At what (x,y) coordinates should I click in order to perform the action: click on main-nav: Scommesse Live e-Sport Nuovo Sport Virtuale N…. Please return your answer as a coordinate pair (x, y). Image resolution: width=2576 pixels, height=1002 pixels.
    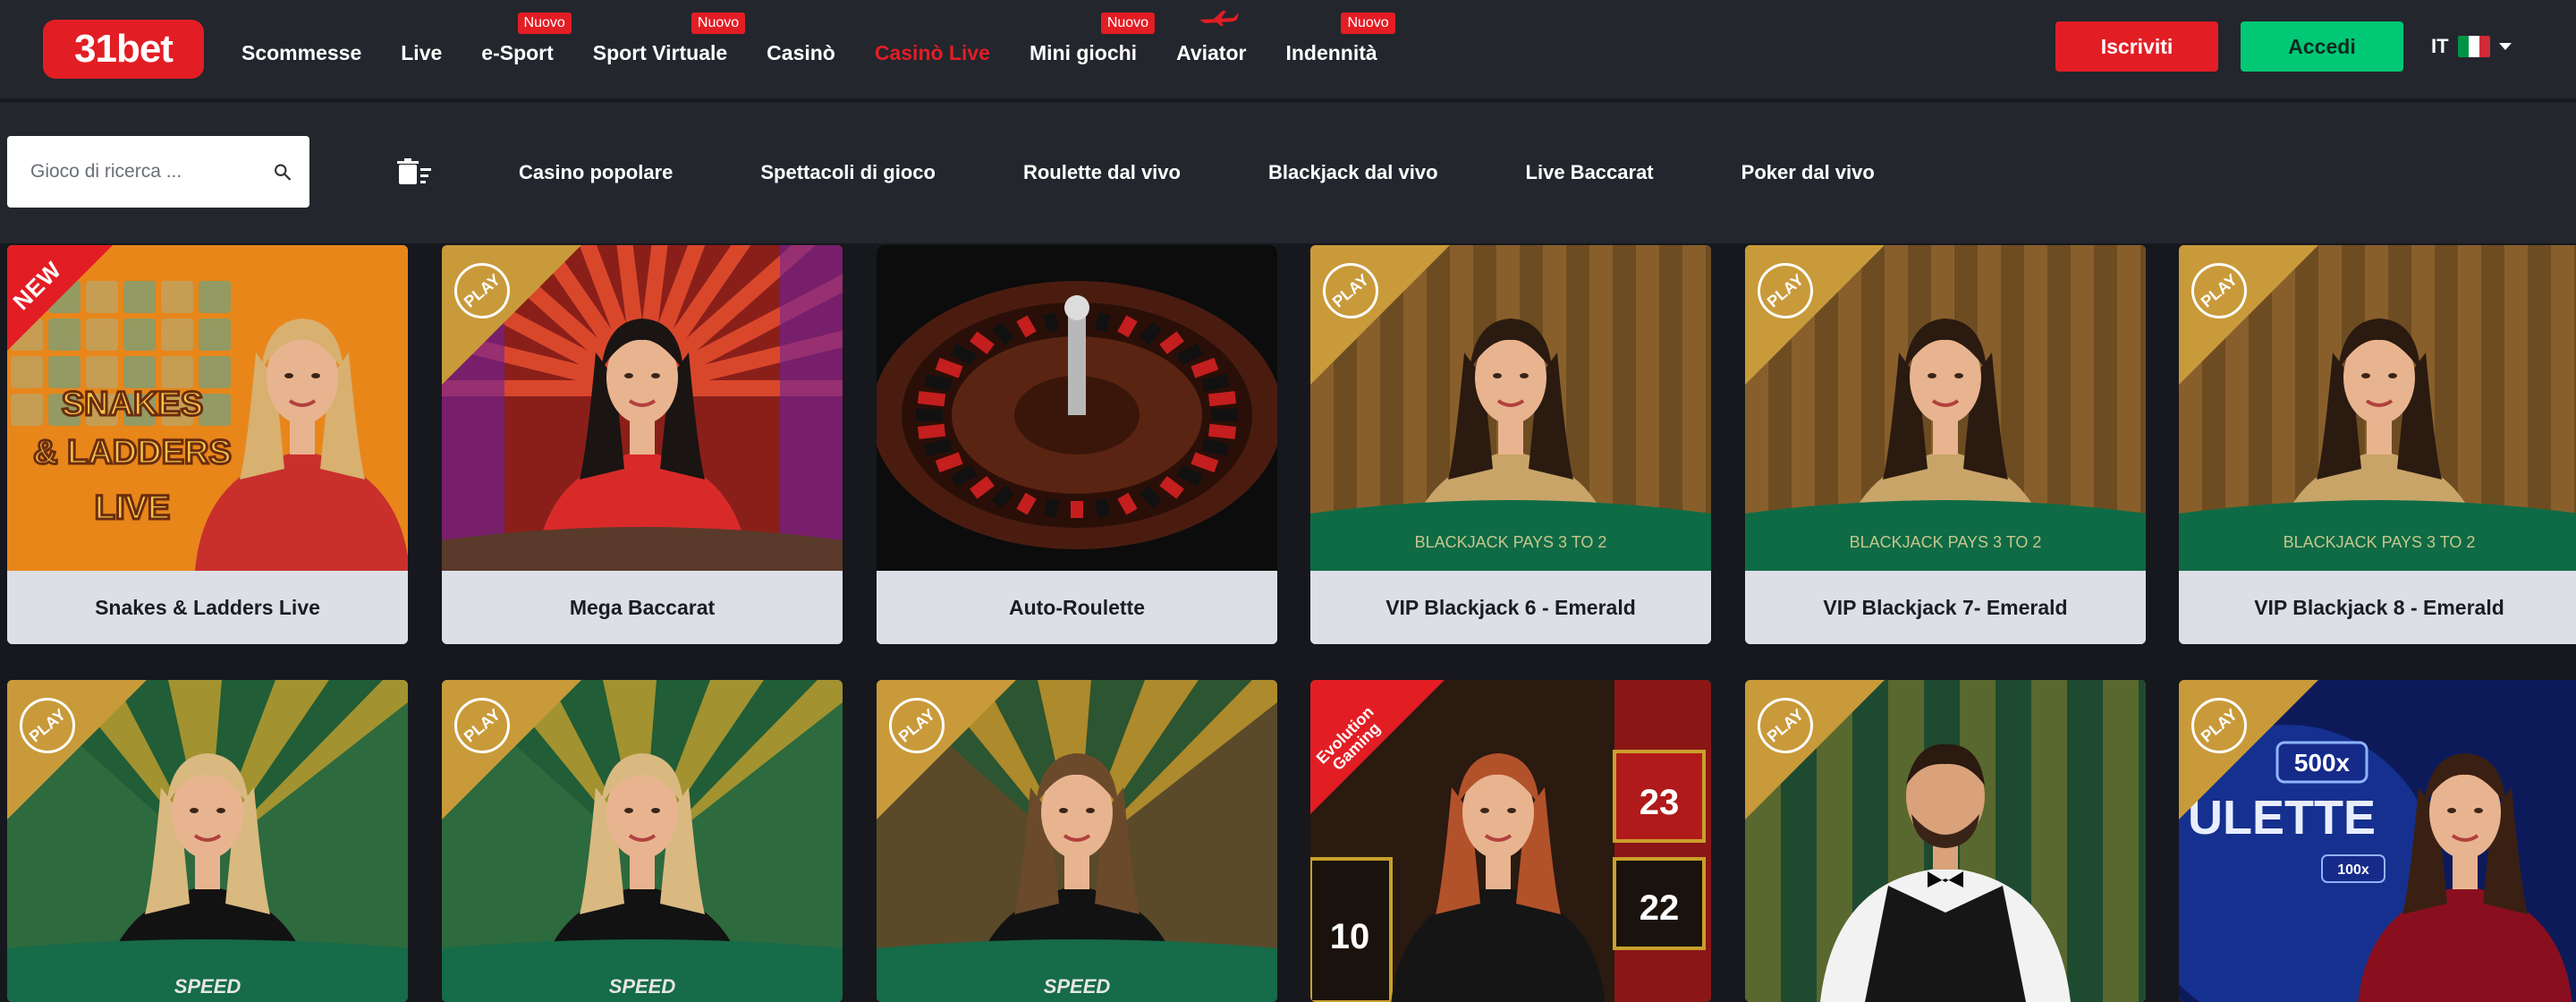
    Looking at the image, I should click on (829, 50).